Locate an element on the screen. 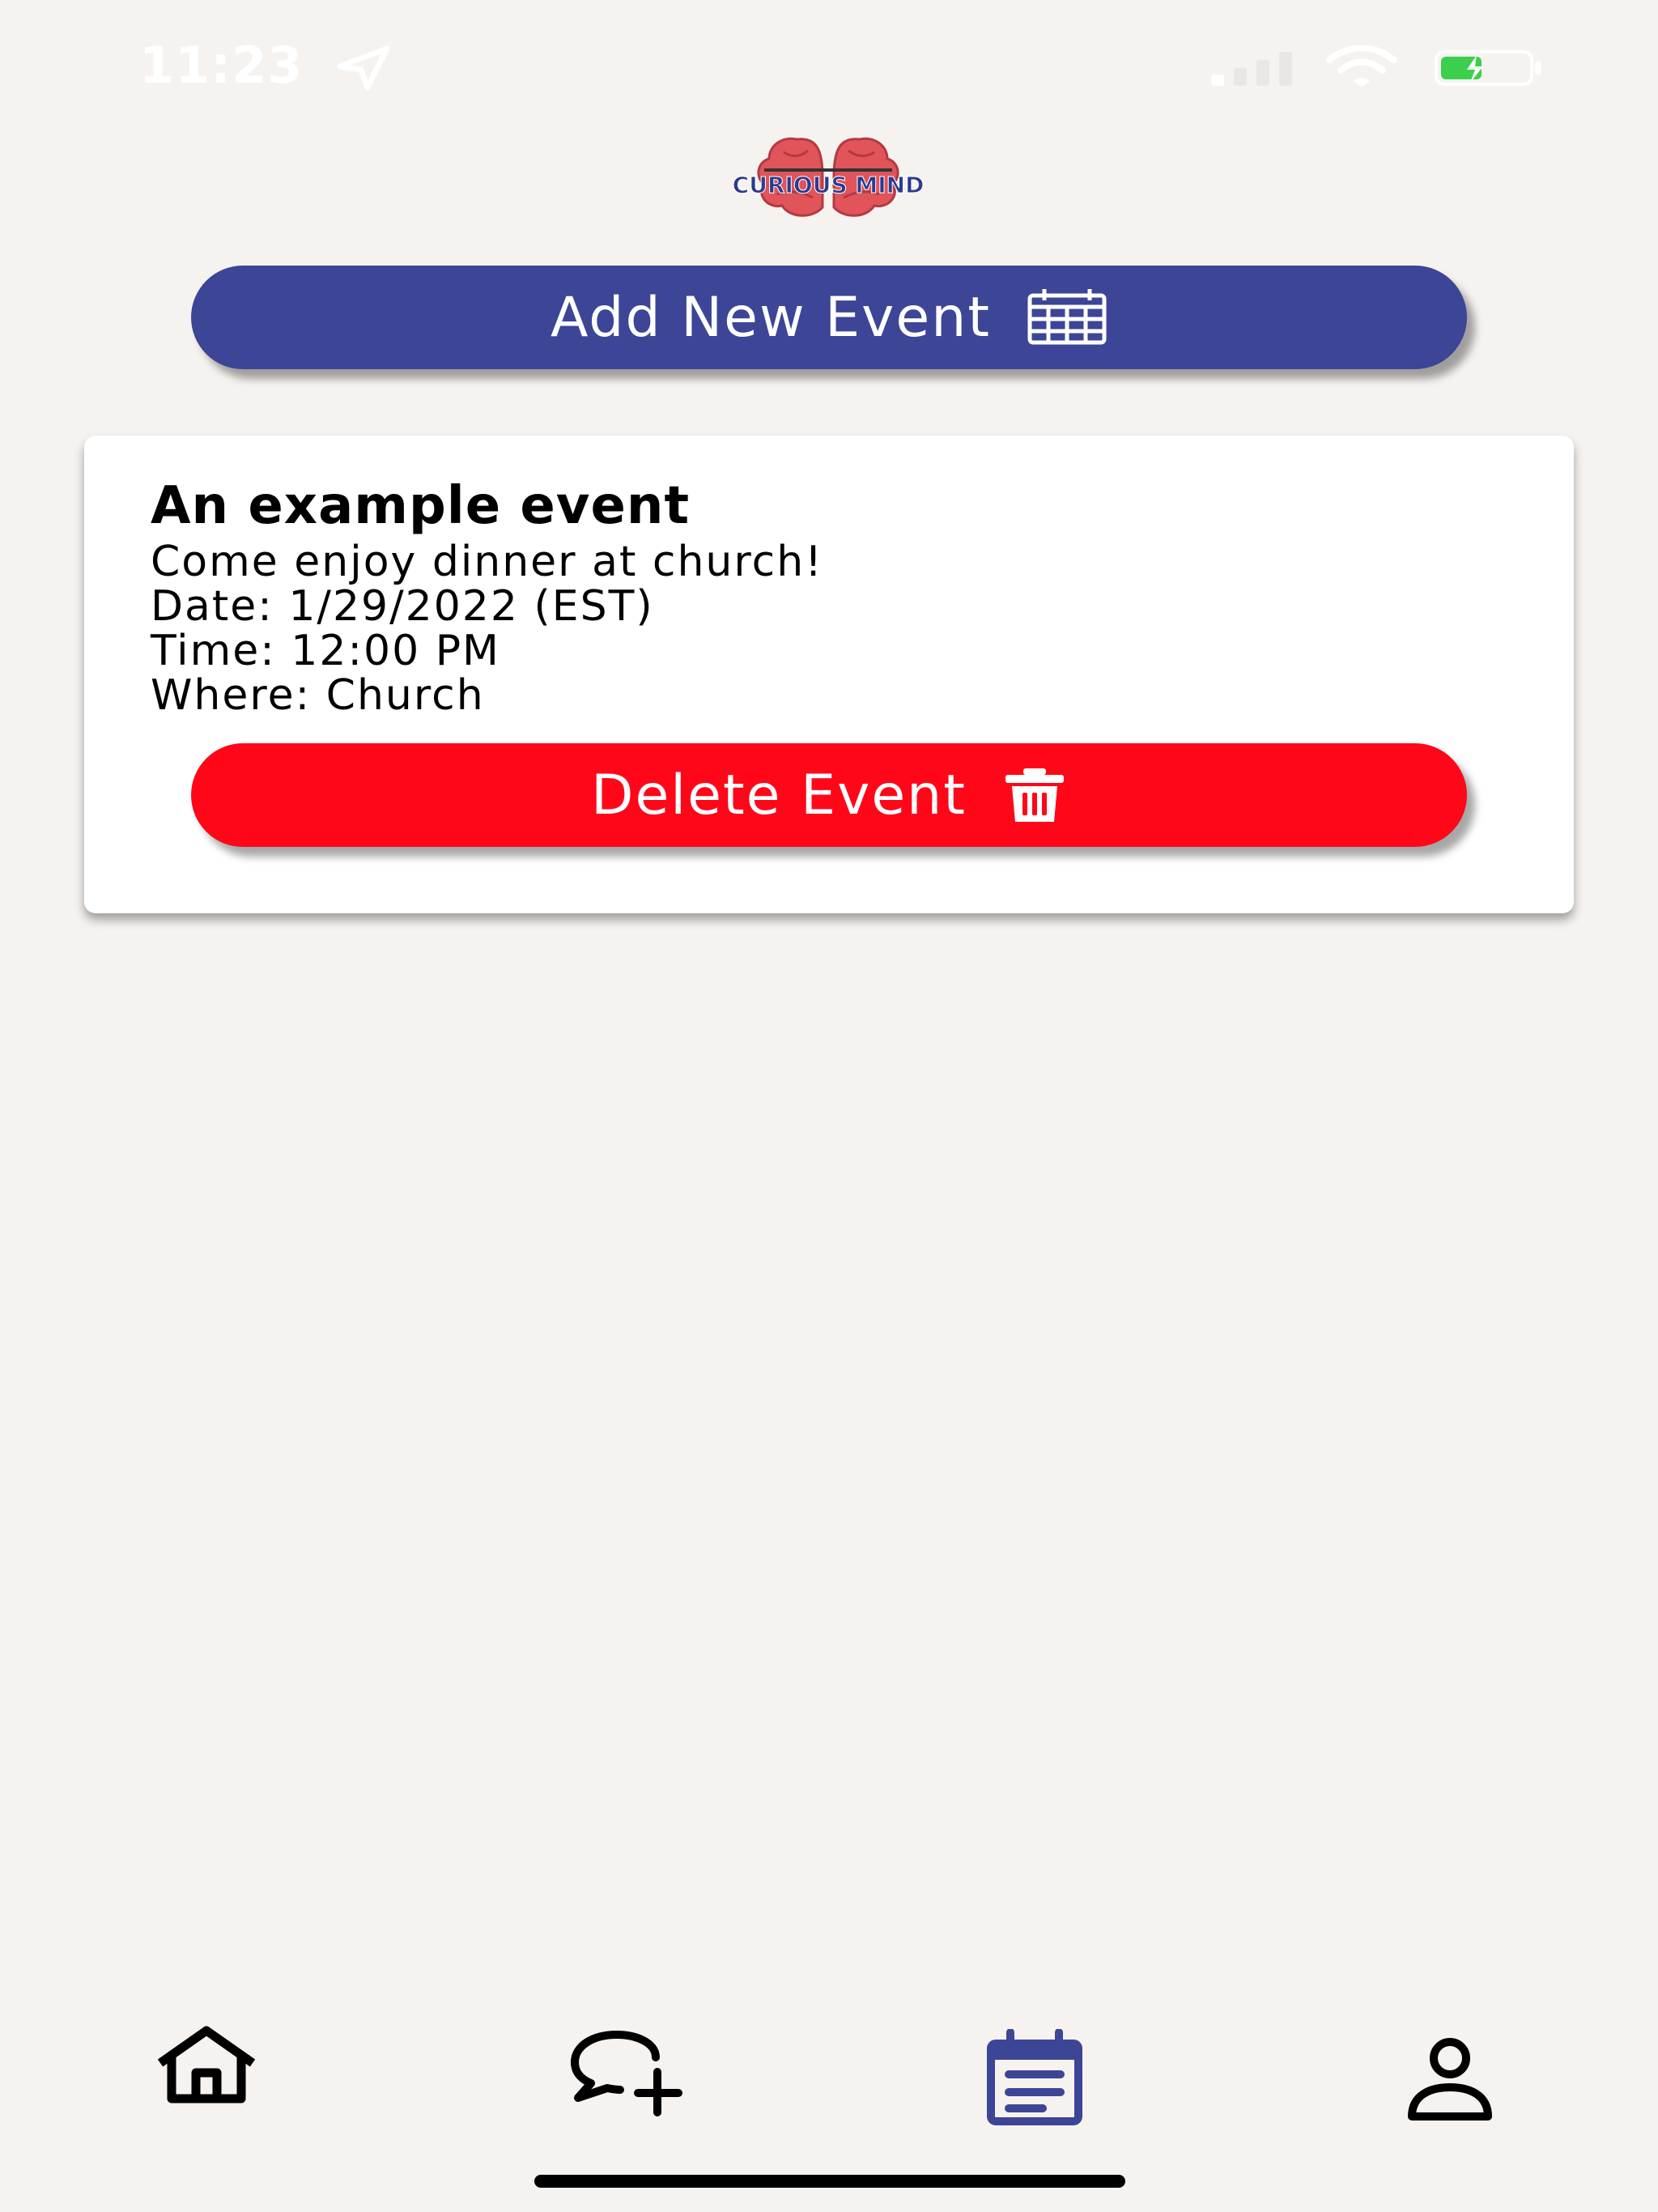 Image resolution: width=1658 pixels, height=2212 pixels. home-icon is located at coordinates (206, 2065).